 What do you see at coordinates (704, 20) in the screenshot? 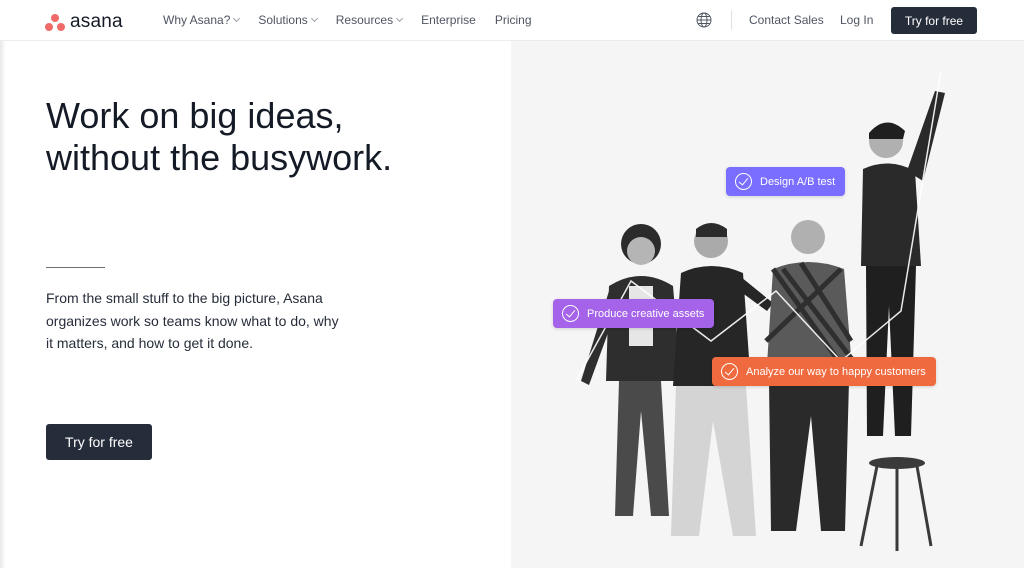
I see `globe-icon` at bounding box center [704, 20].